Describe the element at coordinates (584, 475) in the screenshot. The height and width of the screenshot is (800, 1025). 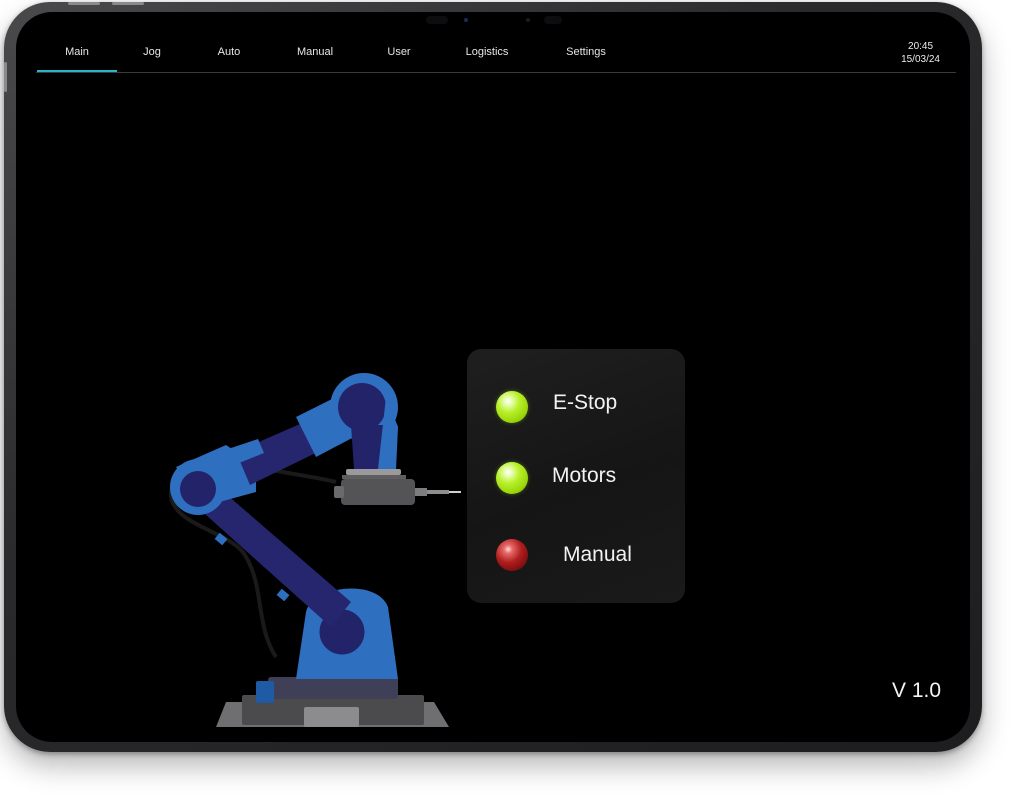
I see `motors-label: Motors` at that location.